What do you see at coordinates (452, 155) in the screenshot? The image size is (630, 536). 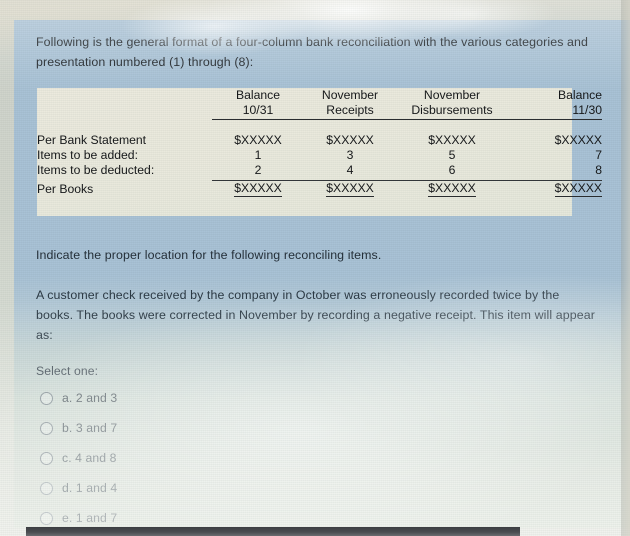 I see `row-value-disbursements: 5` at bounding box center [452, 155].